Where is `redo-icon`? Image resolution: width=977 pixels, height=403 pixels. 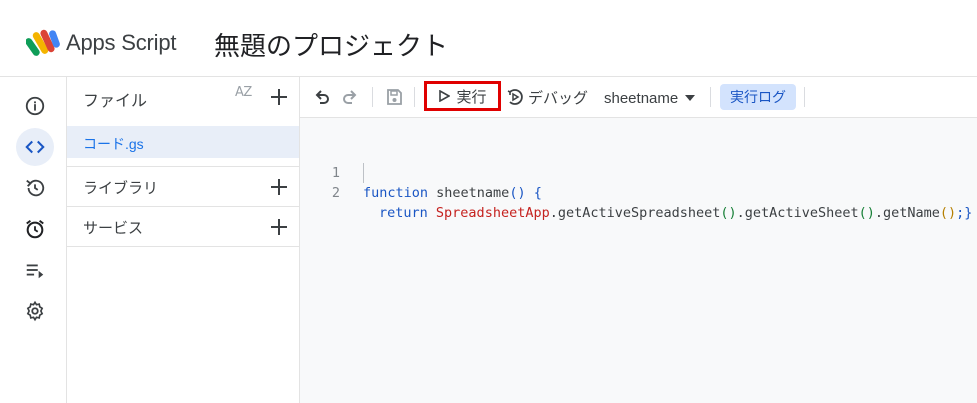 redo-icon is located at coordinates (350, 97).